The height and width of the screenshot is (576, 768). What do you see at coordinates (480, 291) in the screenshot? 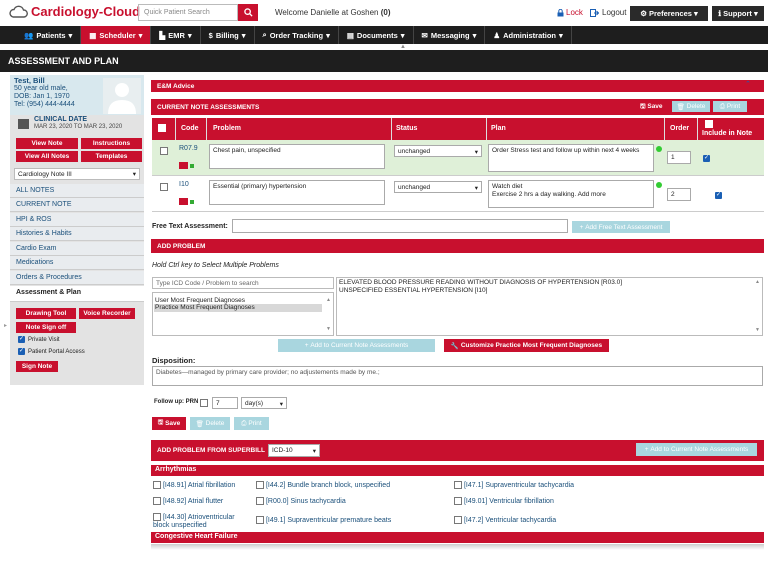
I see `list-item: UNSPECIFIED ESSENTIAL HYPERTENSION [I10]` at bounding box center [480, 291].